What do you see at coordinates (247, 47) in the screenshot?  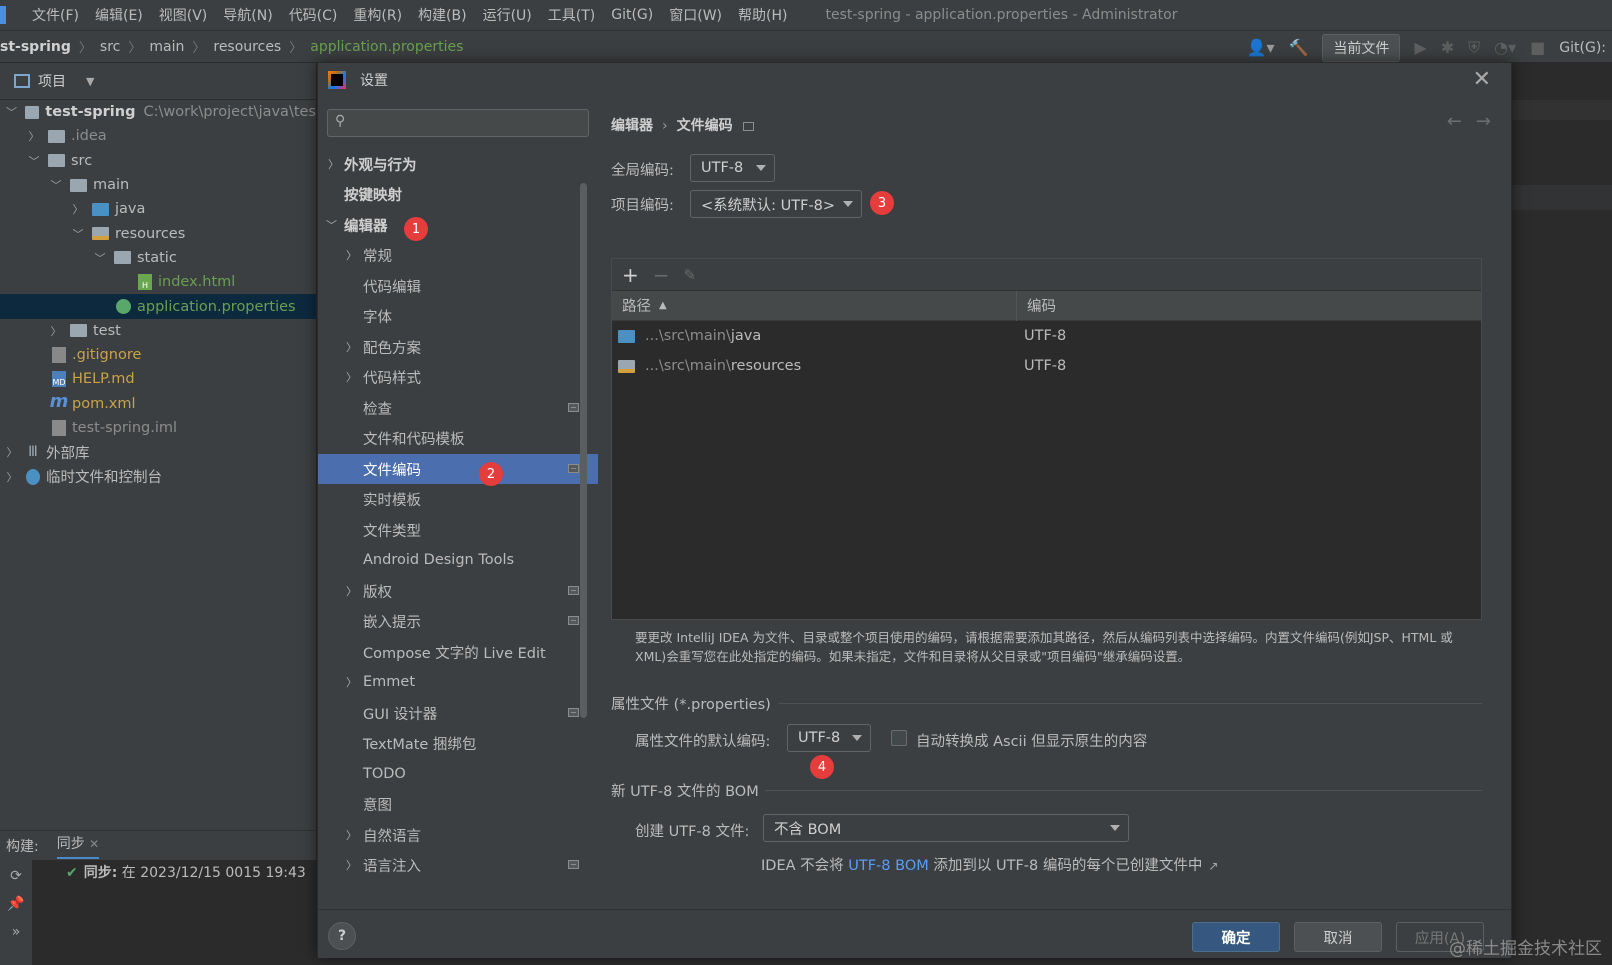 I see `breadcrumb-resources: resources` at bounding box center [247, 47].